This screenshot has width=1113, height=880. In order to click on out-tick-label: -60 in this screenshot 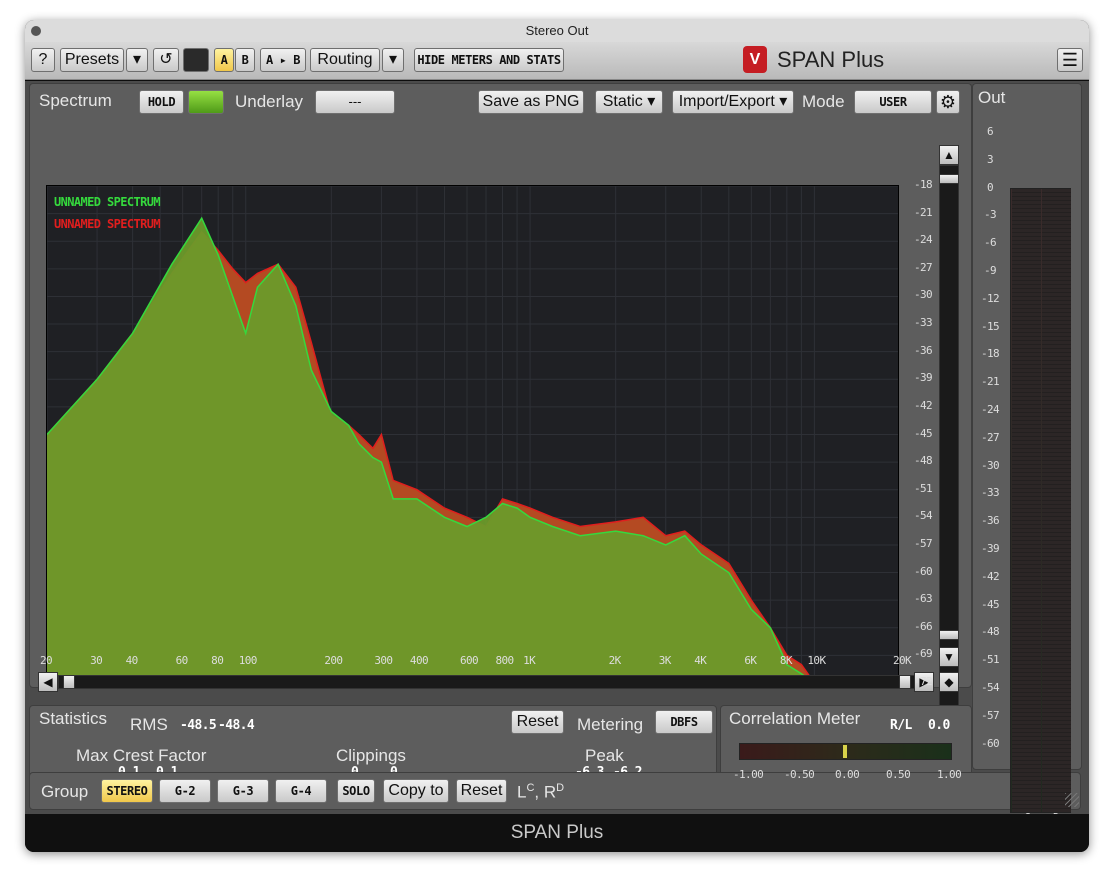, I will do `click(990, 743)`.